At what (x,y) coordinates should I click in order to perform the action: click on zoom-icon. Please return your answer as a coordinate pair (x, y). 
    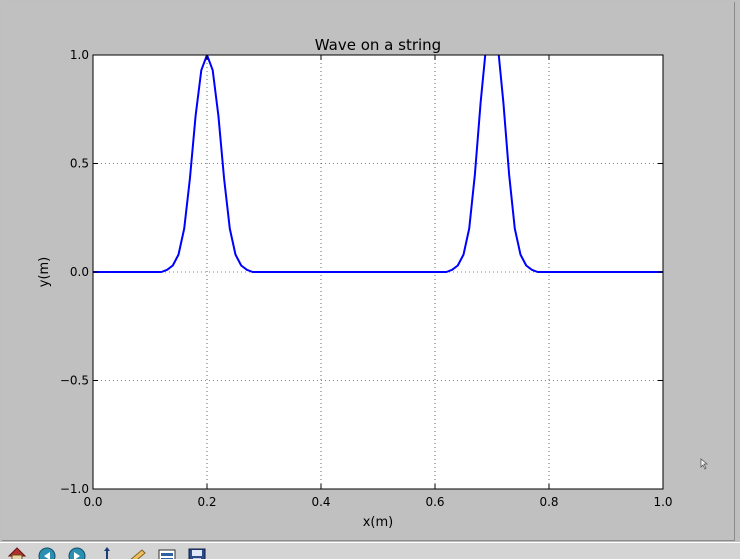
    Looking at the image, I should click on (138, 554).